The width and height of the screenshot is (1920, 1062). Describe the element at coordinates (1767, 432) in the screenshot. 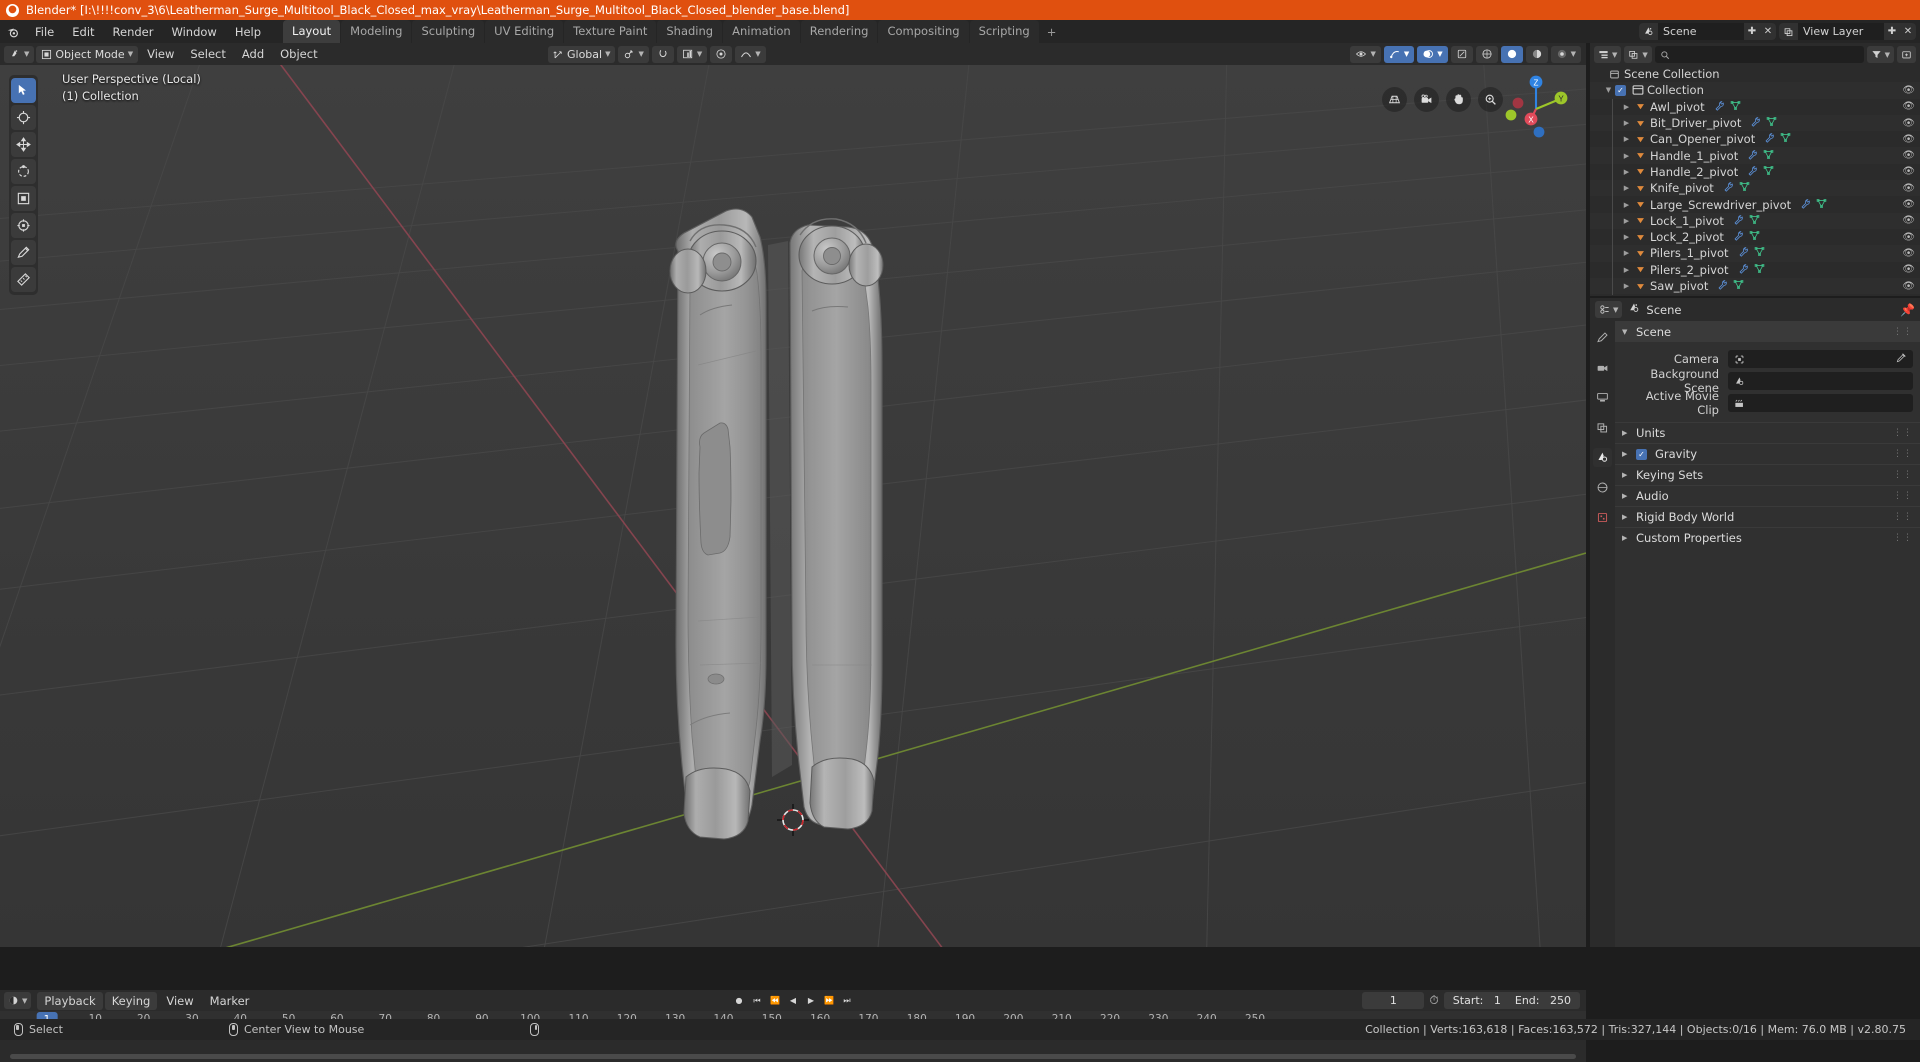

I see `panel-header-units: ▶Units⋮⋮` at that location.